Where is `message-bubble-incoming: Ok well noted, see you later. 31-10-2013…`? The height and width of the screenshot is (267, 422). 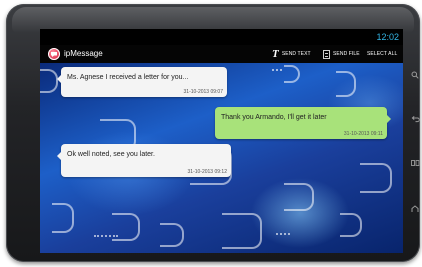
message-bubble-incoming: Ok well noted, see you later. 31-10-2013… is located at coordinates (144, 160).